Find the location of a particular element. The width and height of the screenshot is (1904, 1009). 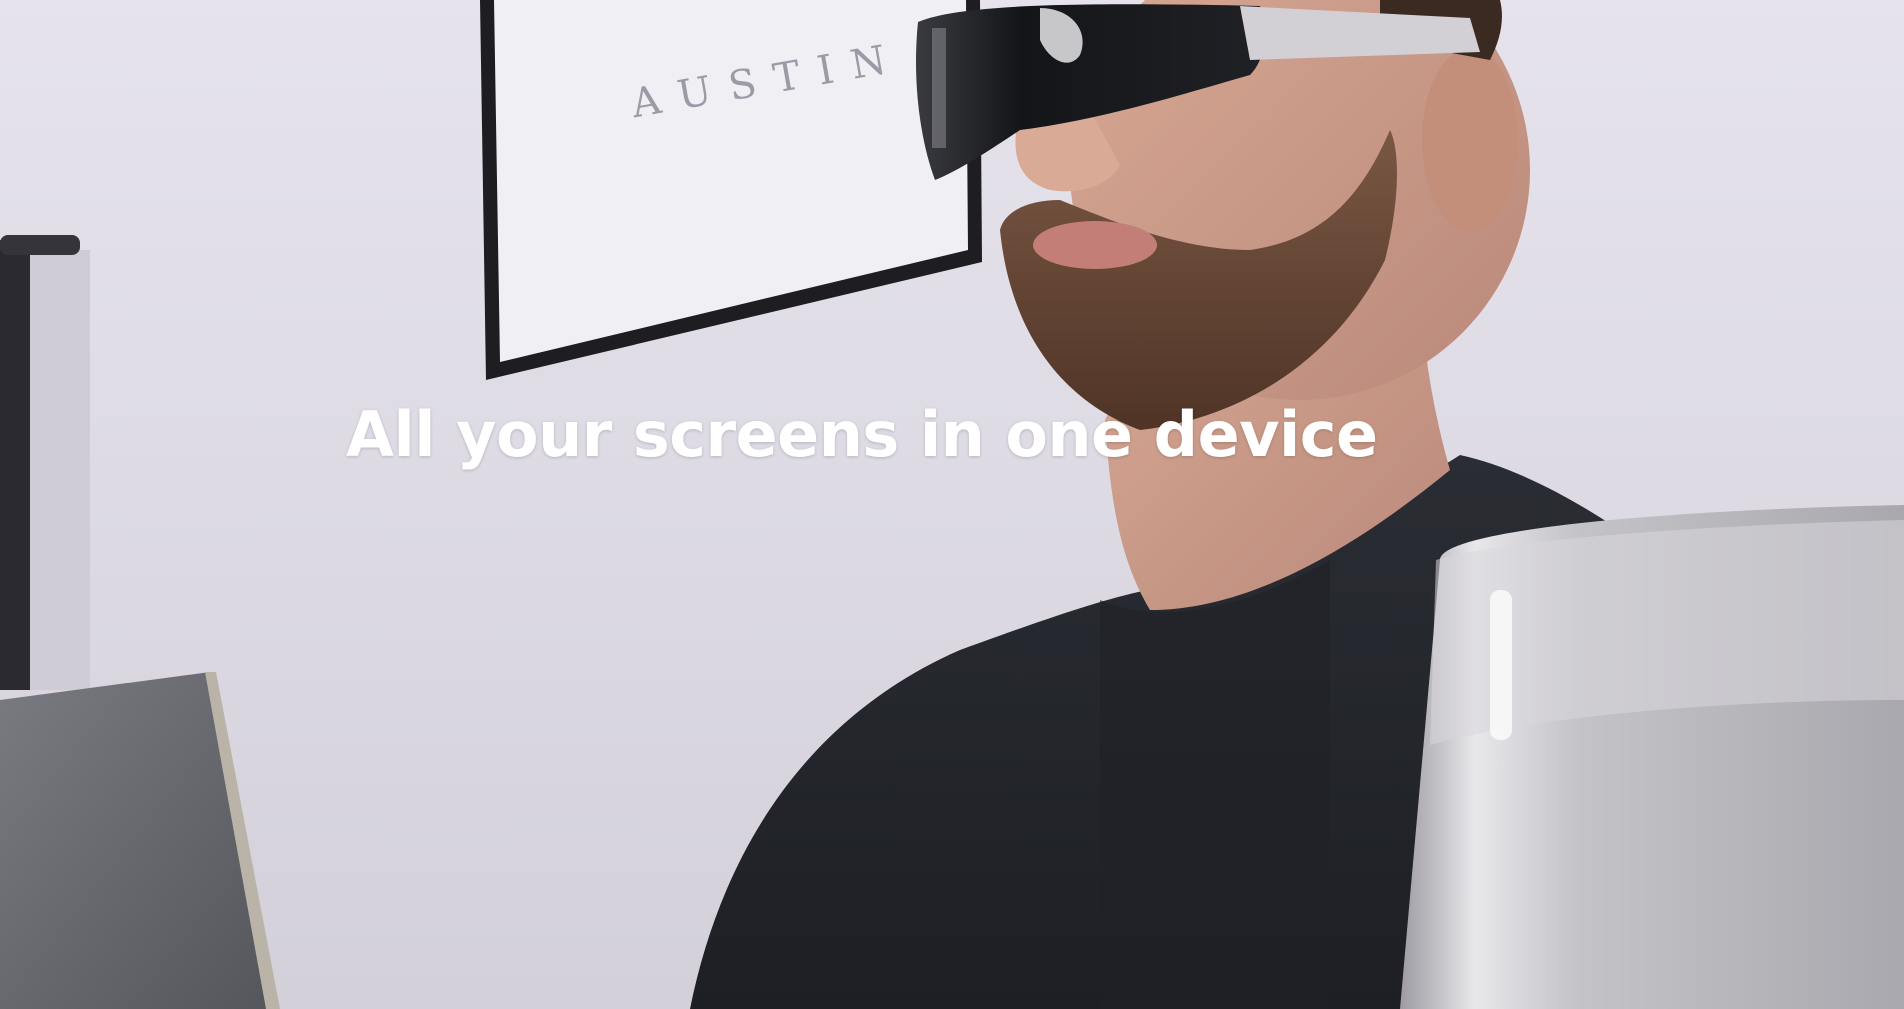

laptop is located at coordinates (140, 840).